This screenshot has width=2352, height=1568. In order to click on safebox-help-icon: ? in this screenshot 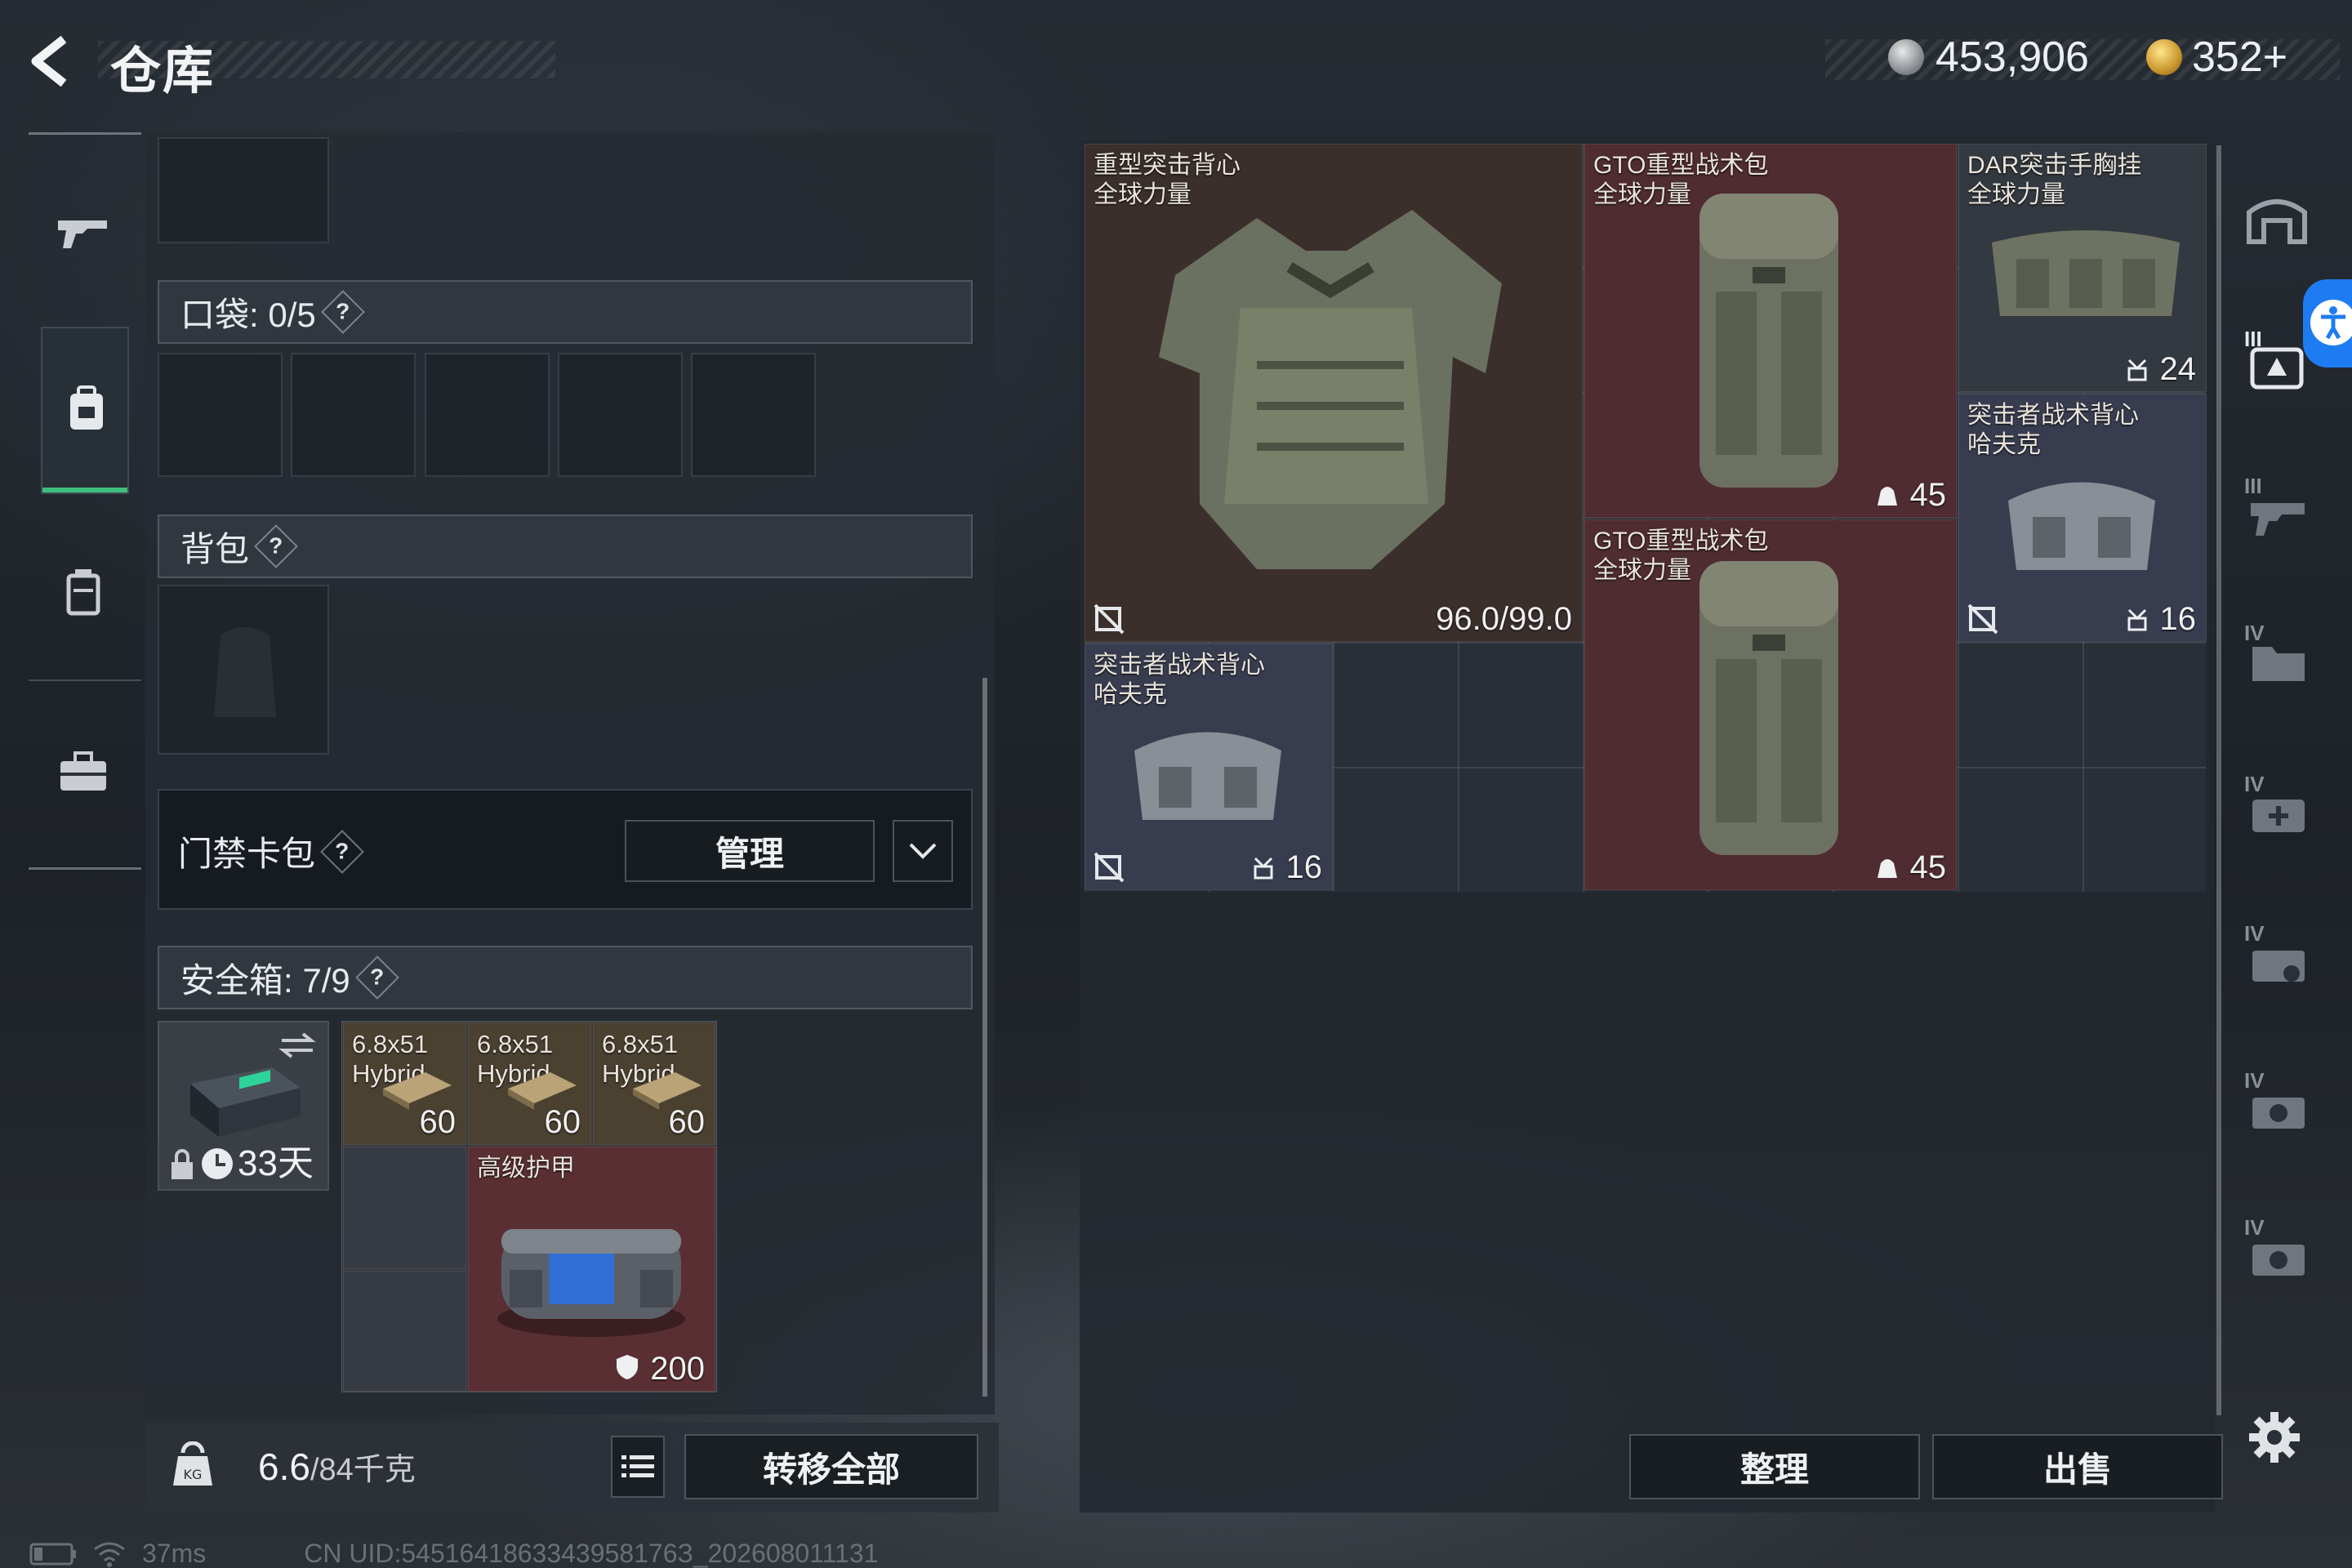, I will do `click(376, 978)`.